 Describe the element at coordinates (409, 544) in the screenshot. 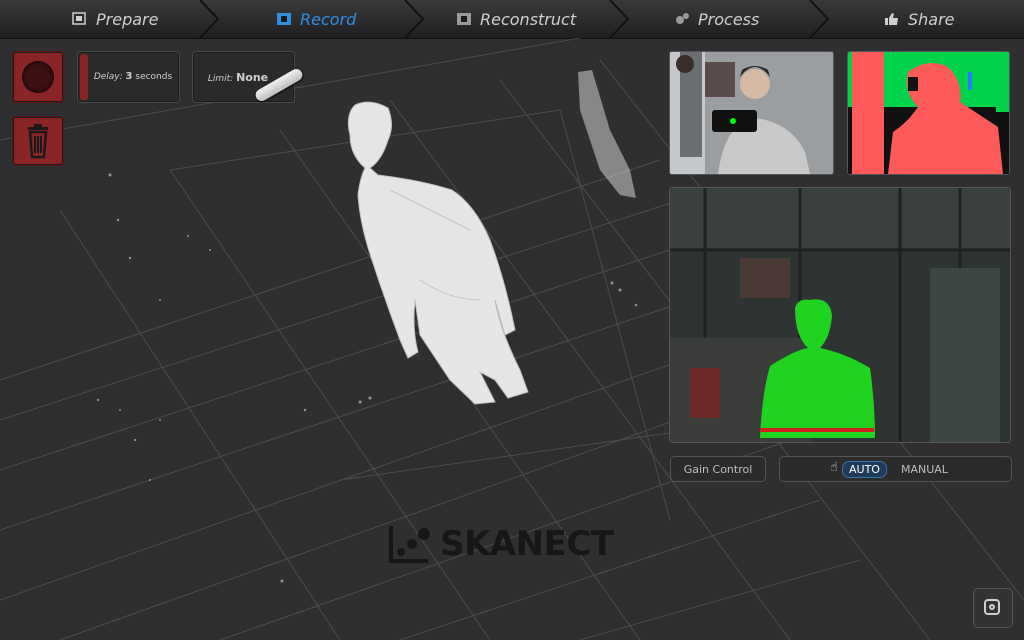

I see `logo-mark-icon` at that location.